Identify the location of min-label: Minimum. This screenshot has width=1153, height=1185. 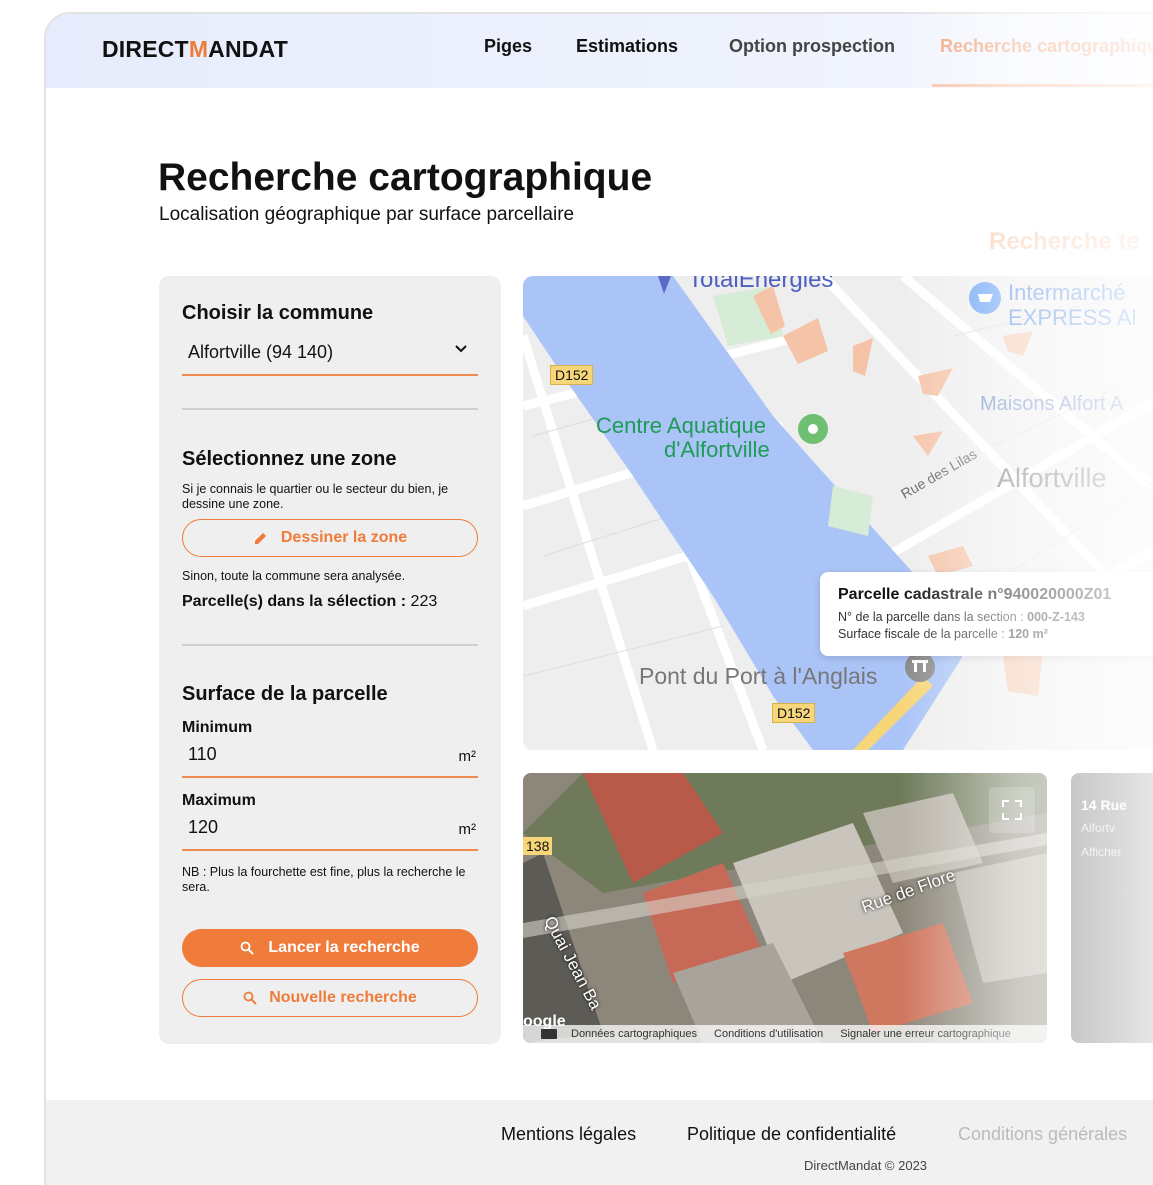
(217, 727).